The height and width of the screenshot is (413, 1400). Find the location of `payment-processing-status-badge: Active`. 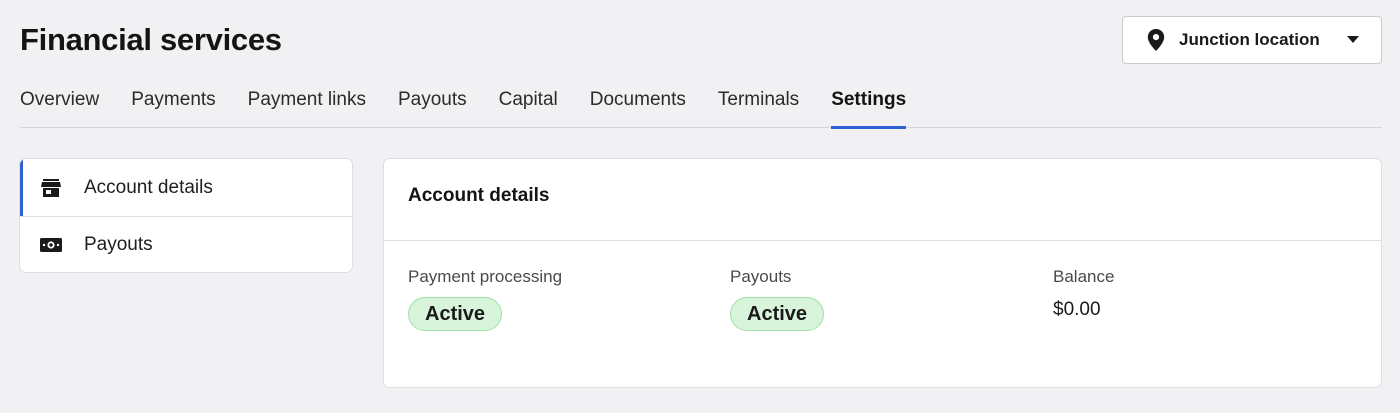

payment-processing-status-badge: Active is located at coordinates (455, 314).